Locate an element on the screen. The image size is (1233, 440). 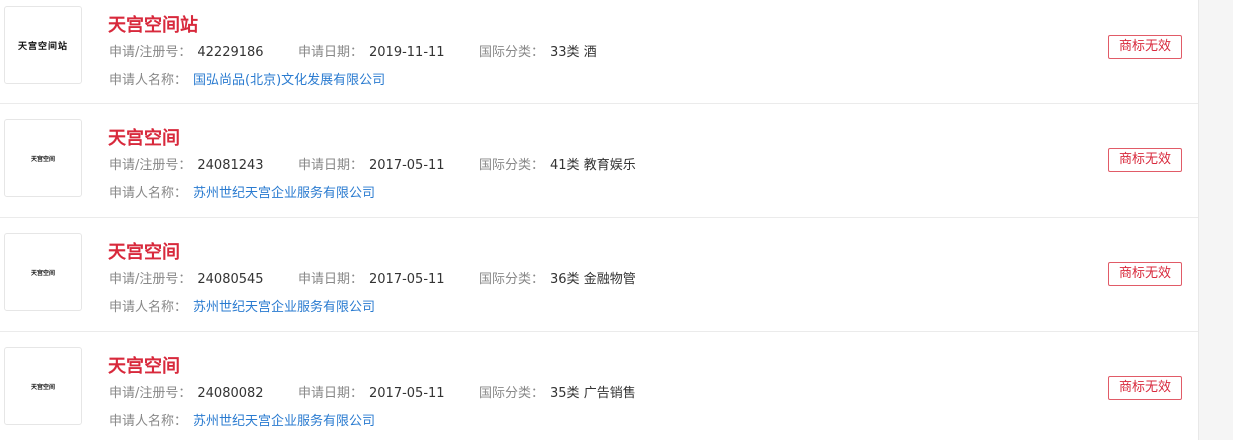
reg-no-field: 申请/注册号： 42229186 is located at coordinates (186, 53).